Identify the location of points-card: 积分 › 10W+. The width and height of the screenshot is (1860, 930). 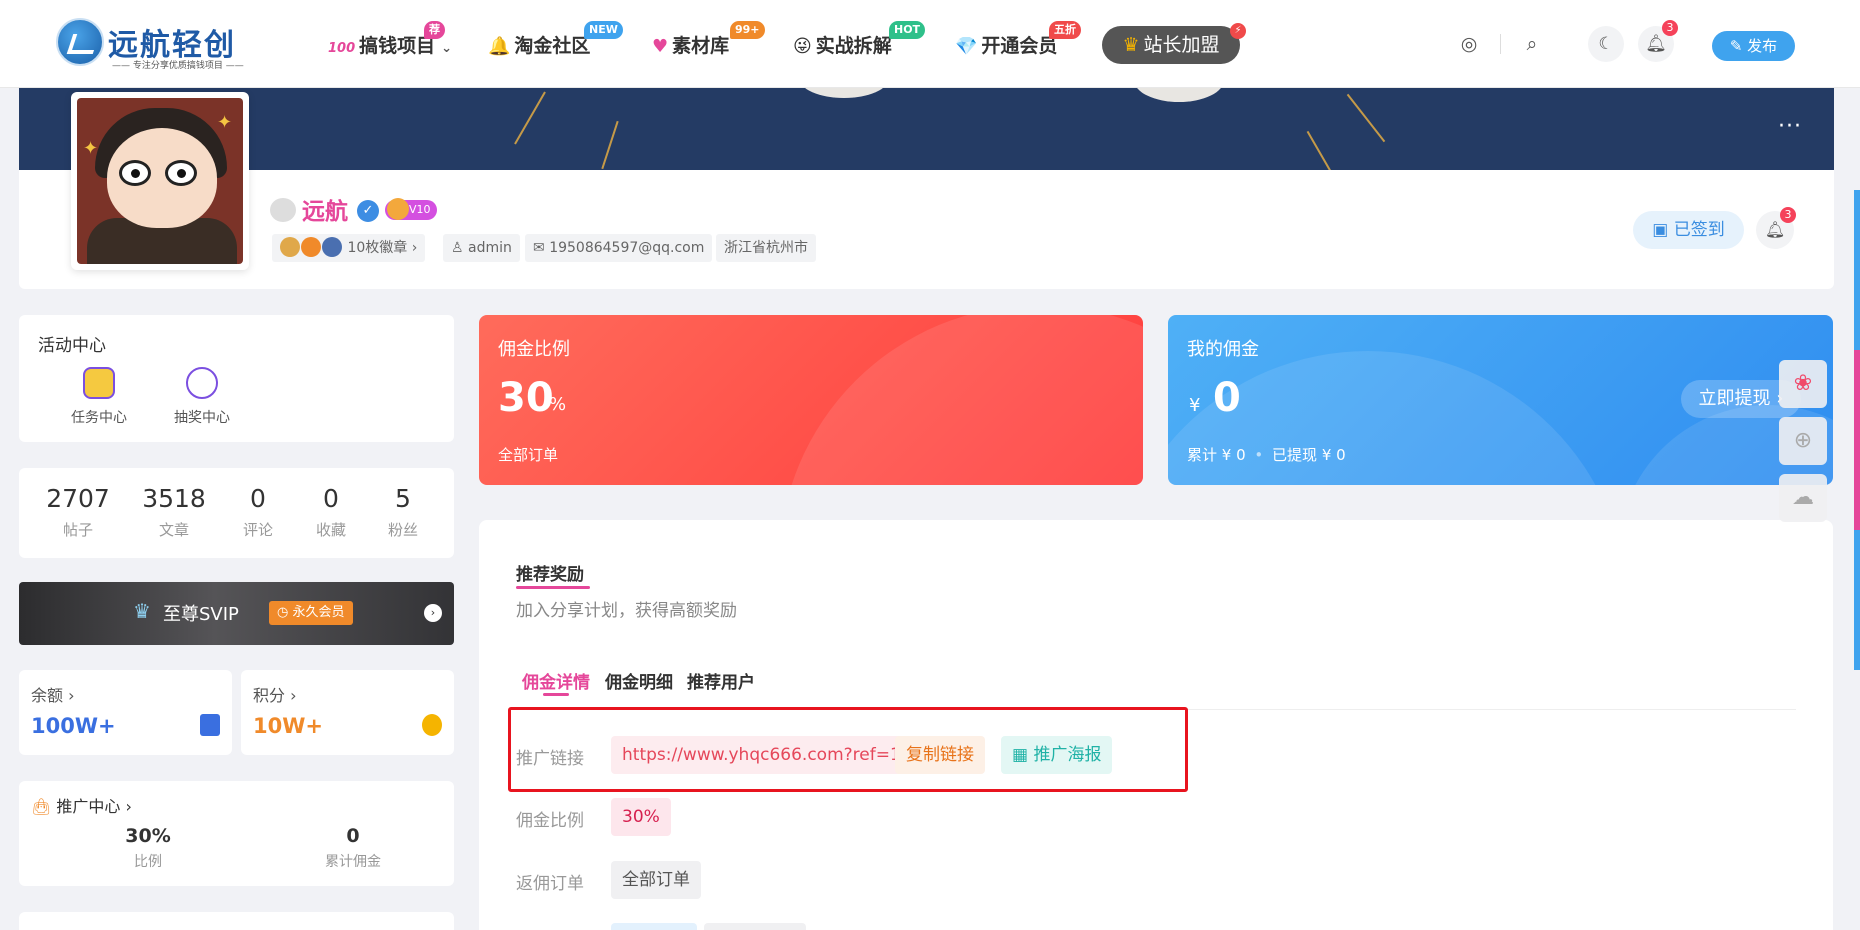
(347, 712).